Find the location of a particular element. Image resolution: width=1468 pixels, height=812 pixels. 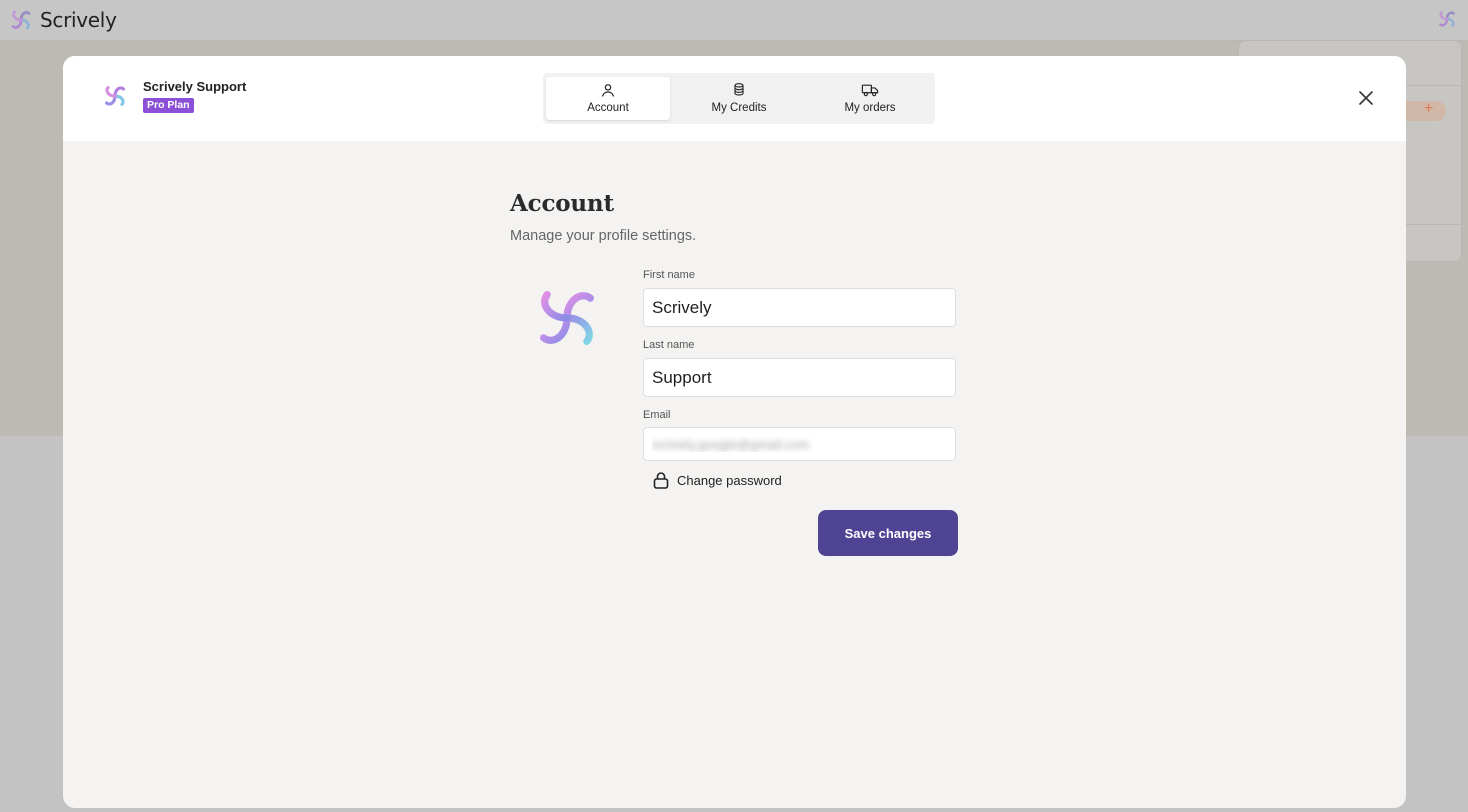

plan-badge: Pro Plan is located at coordinates (168, 105).